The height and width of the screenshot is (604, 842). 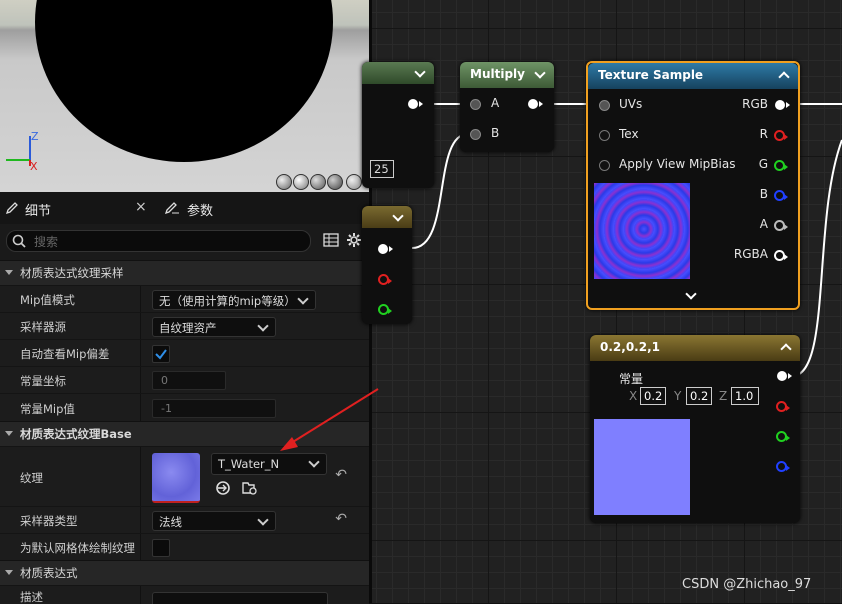 I want to click on partial-node-constant, so click(x=387, y=265).